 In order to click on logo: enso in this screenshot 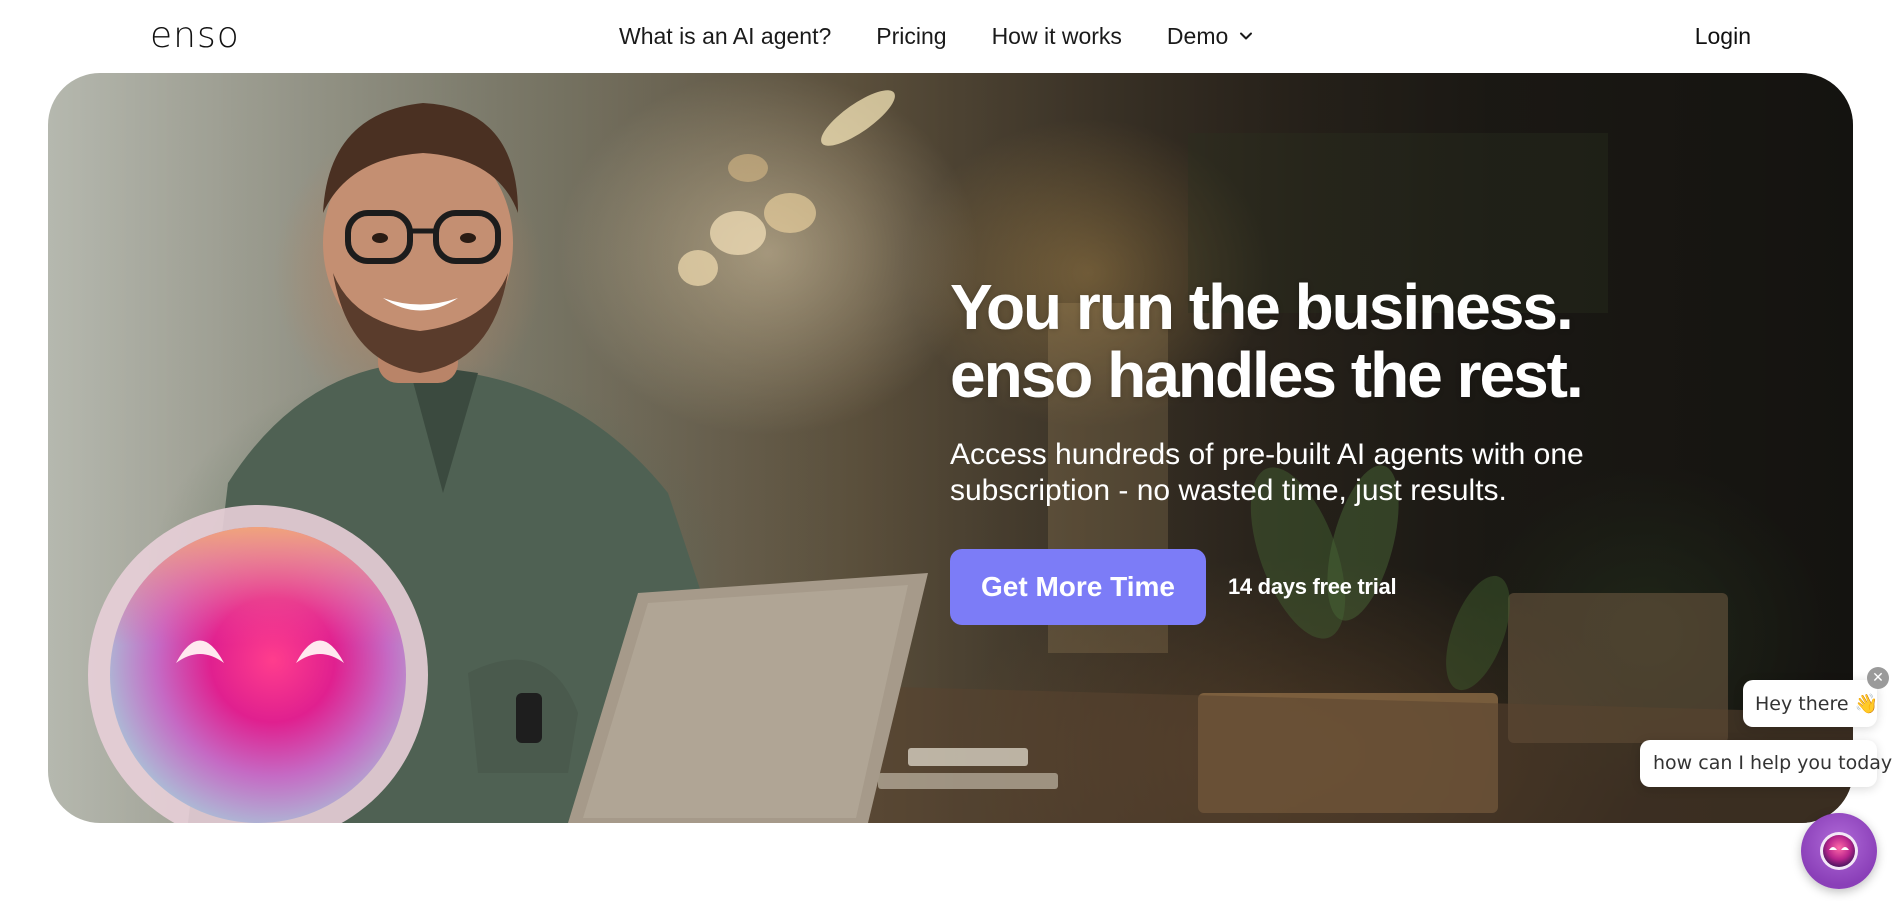, I will do `click(195, 36)`.